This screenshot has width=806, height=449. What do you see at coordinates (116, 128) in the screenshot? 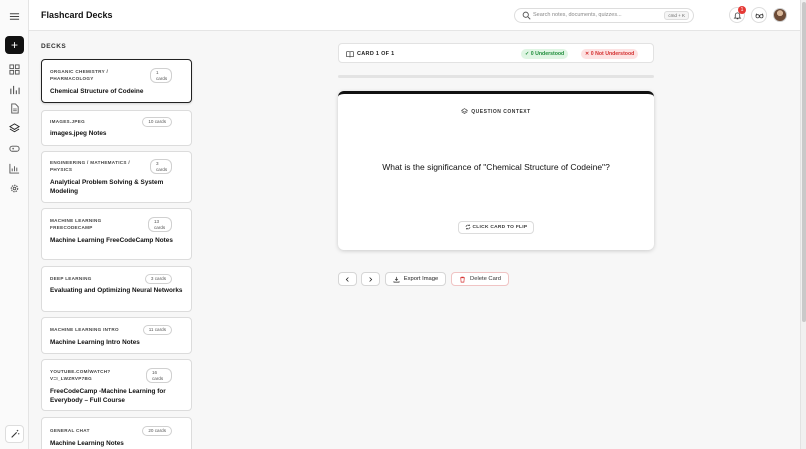
I see `deck-item-images: IMAGES.JPEG 10 cards images.jpeg Notes` at bounding box center [116, 128].